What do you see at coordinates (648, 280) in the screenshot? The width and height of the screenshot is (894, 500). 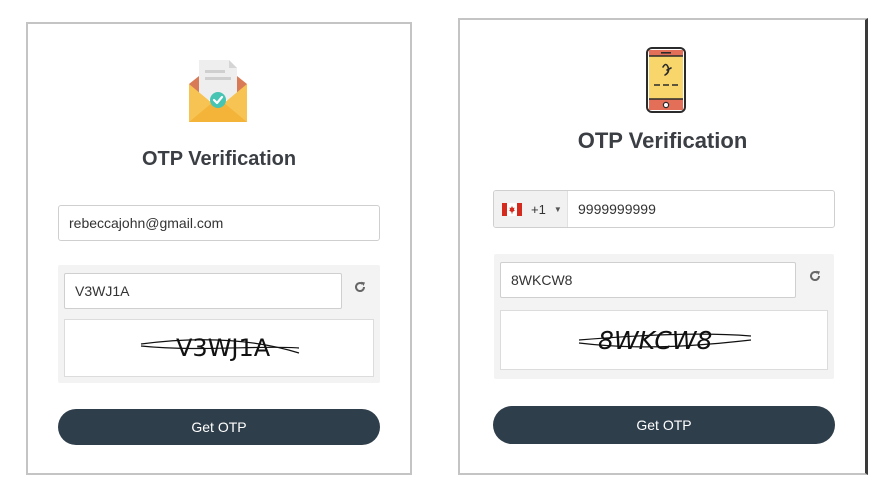 I see `captcha-input: 8WKCW8` at bounding box center [648, 280].